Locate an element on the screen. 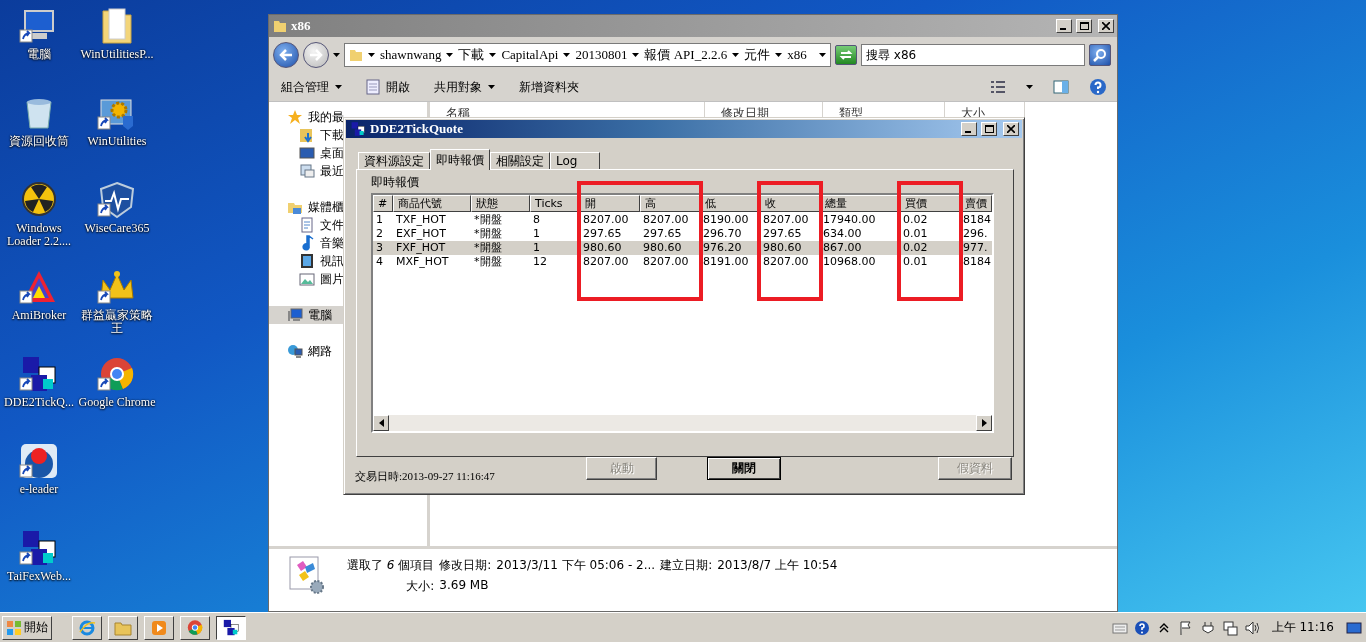 This screenshot has width=1366, height=642. table-cell-text: 10968.00 is located at coordinates (849, 262).